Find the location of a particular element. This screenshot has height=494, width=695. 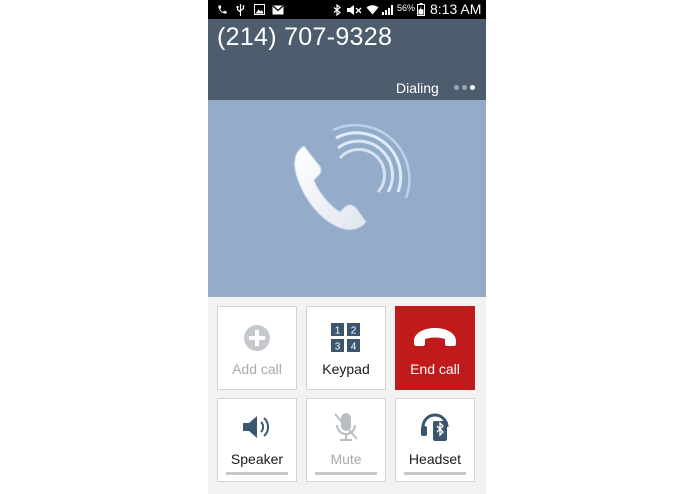

headset-button: Headset is located at coordinates (435, 440).